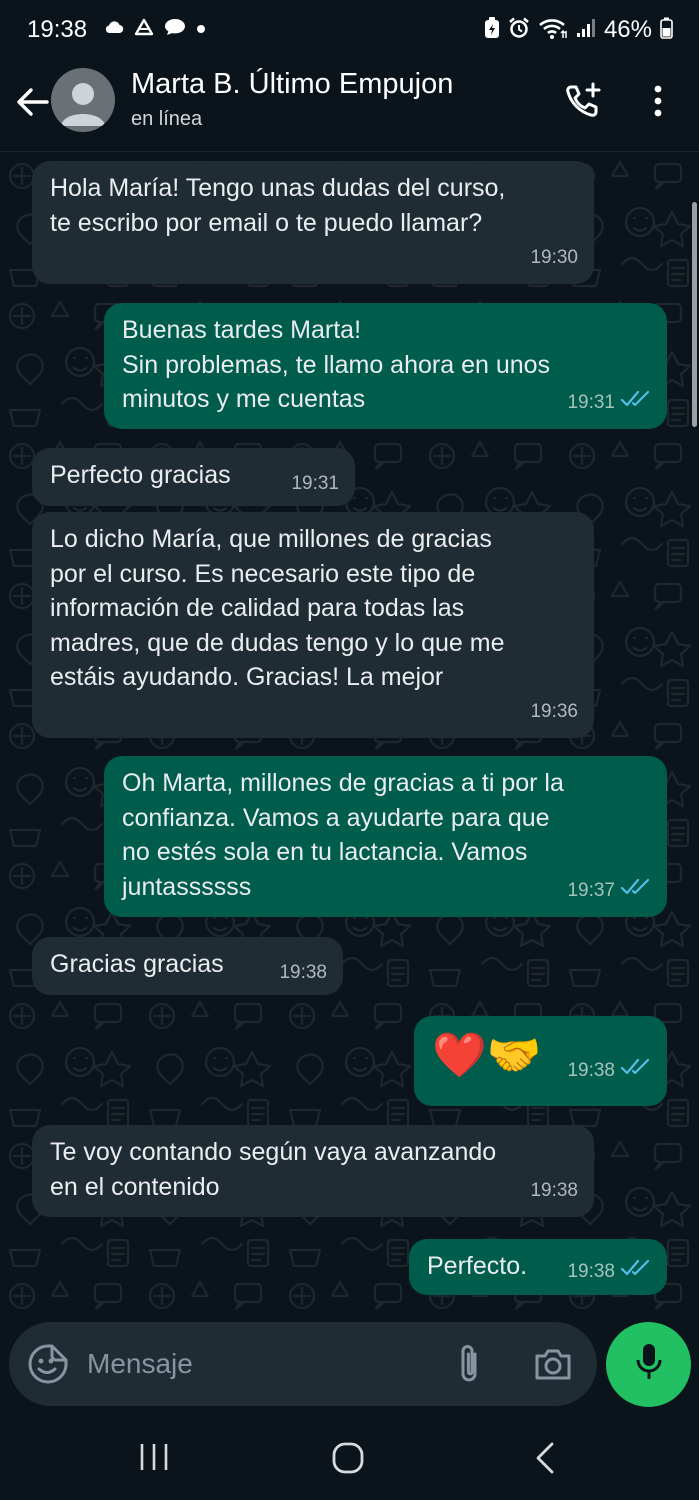  What do you see at coordinates (292, 84) in the screenshot?
I see `contact-name: Marta B. Último Empujon` at bounding box center [292, 84].